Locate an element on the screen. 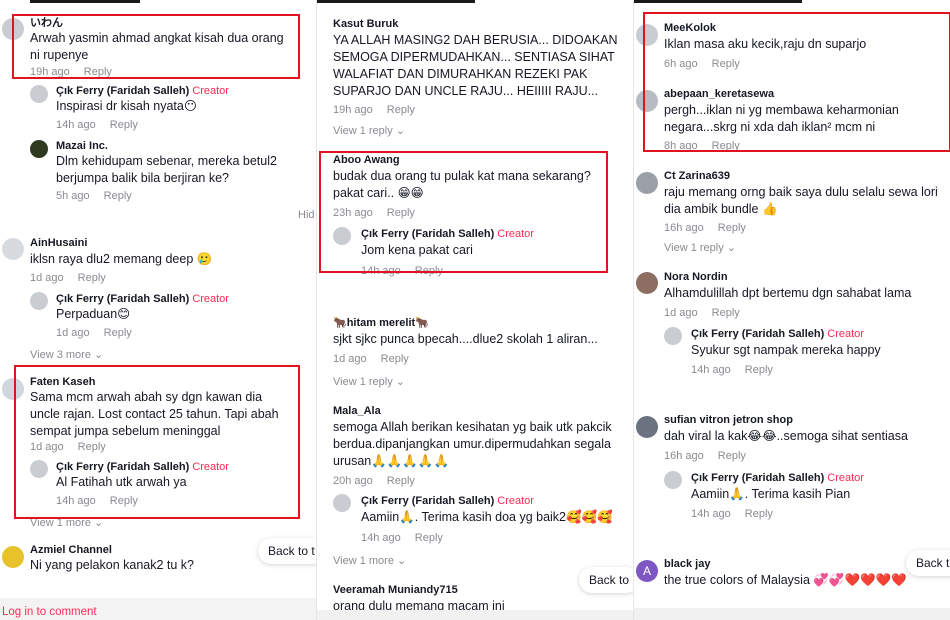 The height and width of the screenshot is (620, 950). comment-time: 19h ago is located at coordinates (353, 110).